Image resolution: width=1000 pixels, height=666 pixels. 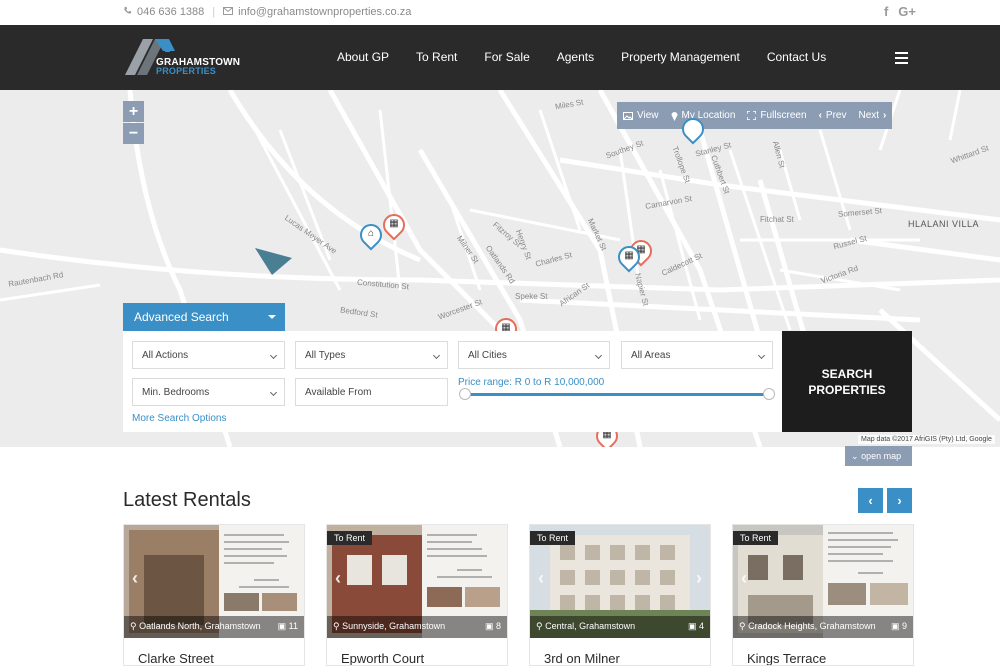 I want to click on image-icon, so click(x=628, y=115).